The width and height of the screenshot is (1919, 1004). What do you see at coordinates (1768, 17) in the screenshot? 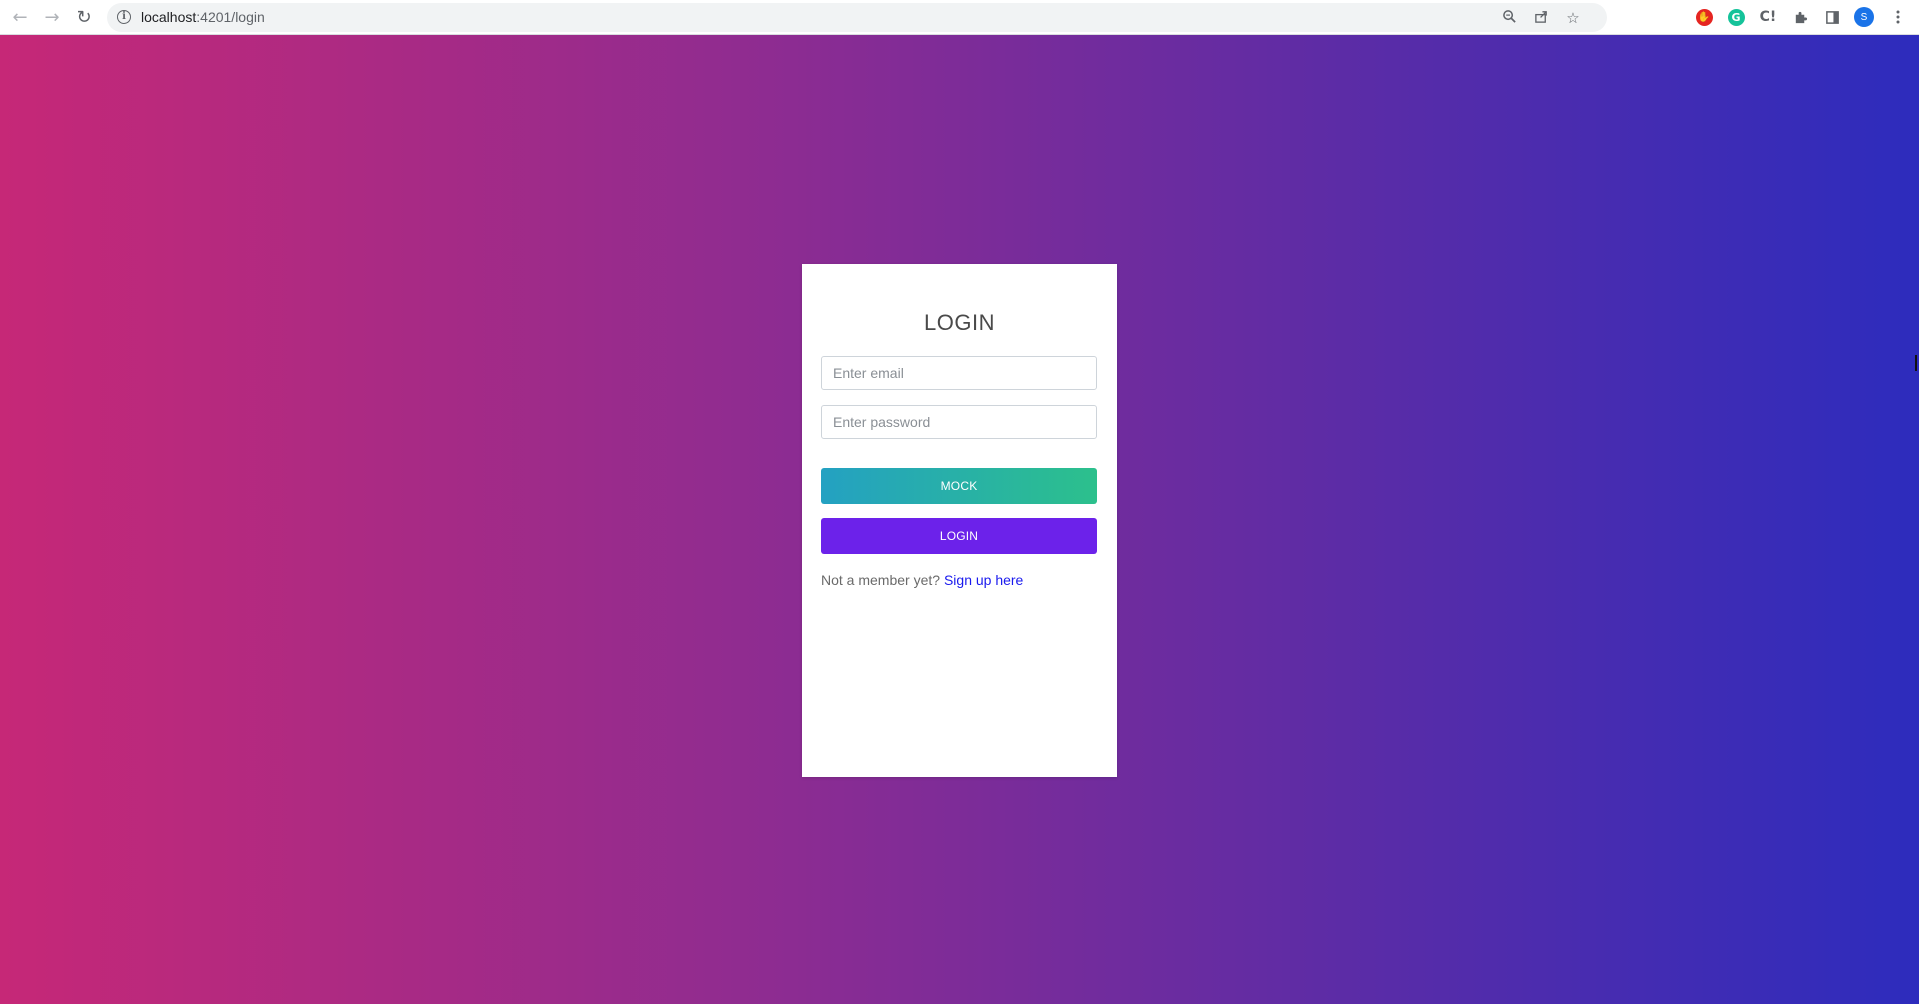
I see `extension-c-icon: C!` at bounding box center [1768, 17].